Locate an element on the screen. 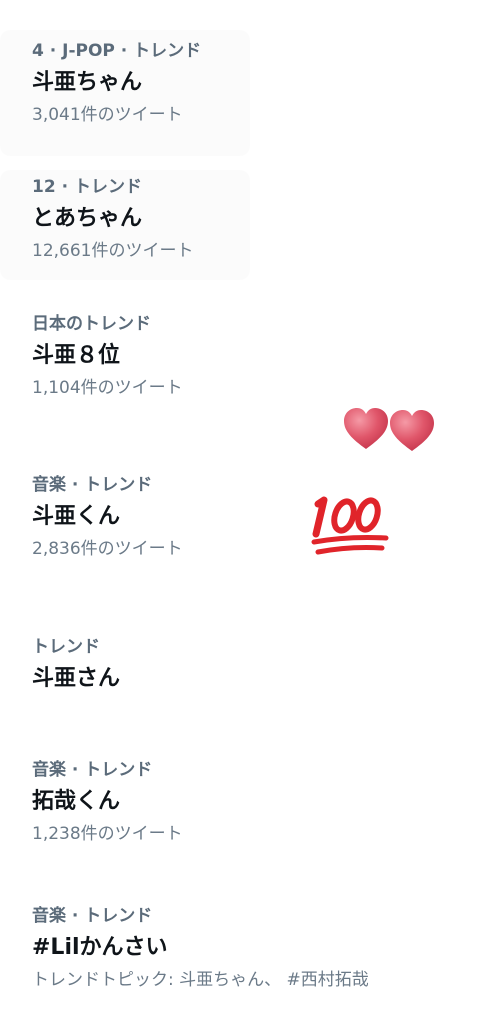  trend-item-6: 音楽 · トレンド 拓哉くん 1,238件のツイート is located at coordinates (125, 802).